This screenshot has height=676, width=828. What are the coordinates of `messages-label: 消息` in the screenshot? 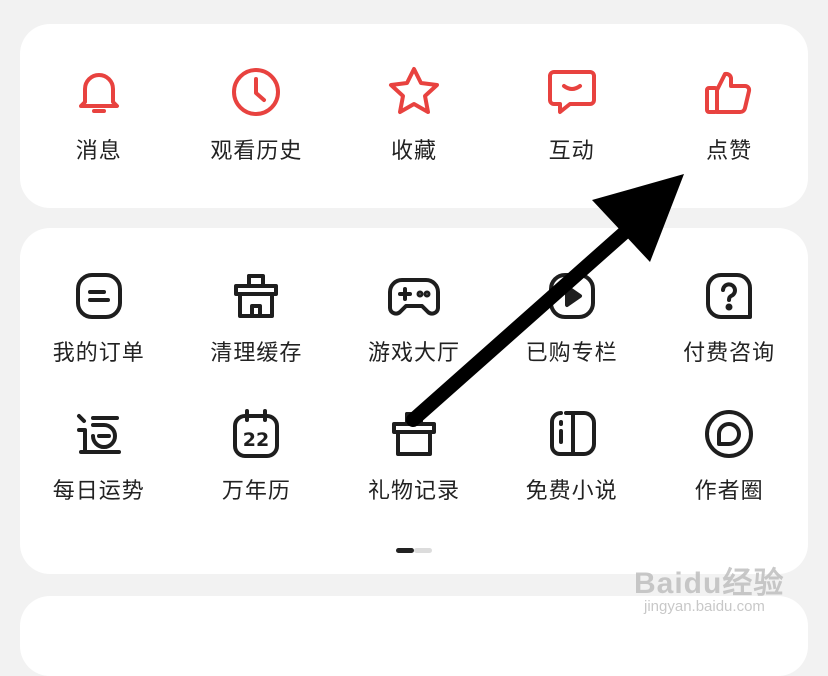 It's located at (98, 151).